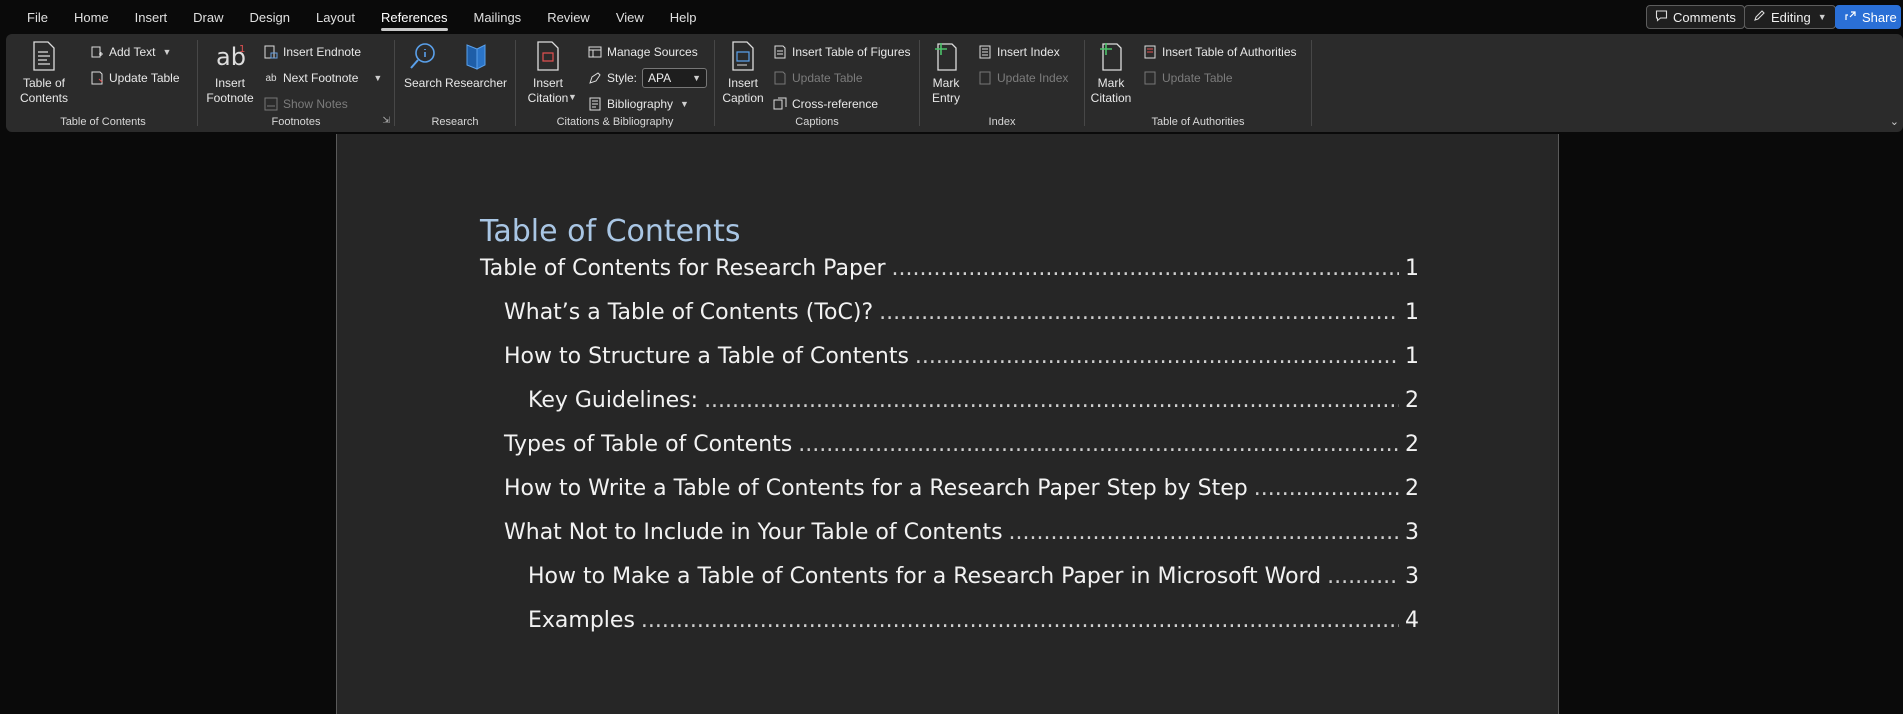 The width and height of the screenshot is (1903, 714). I want to click on insert-citation-button: Insert Citation ▼, so click(548, 72).